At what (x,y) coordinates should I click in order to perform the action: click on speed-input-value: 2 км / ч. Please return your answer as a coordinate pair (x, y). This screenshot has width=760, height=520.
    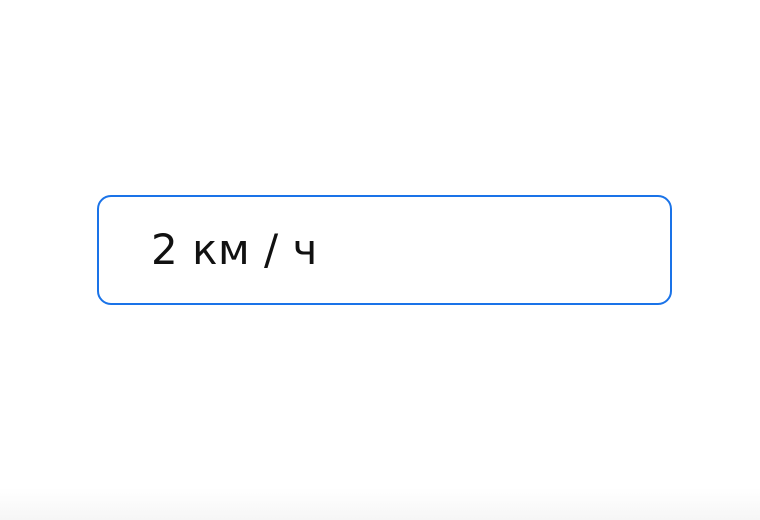
    Looking at the image, I should click on (234, 249).